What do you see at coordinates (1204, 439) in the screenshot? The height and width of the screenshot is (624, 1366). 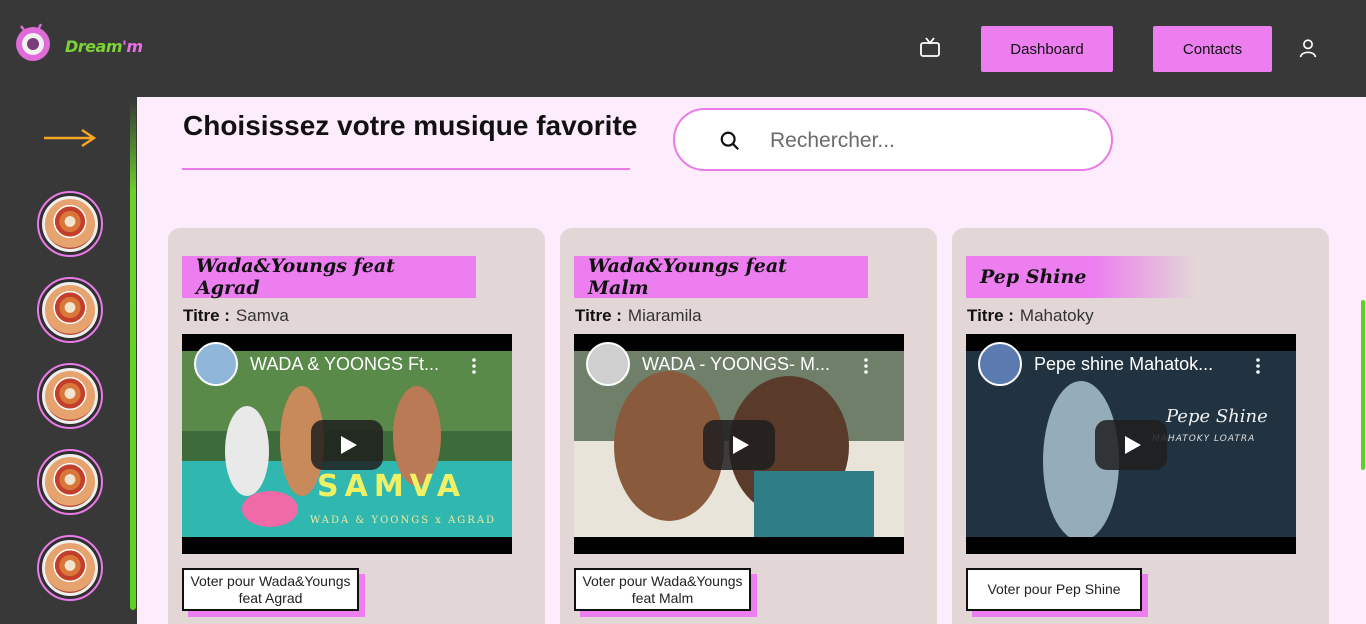 I see `video-overlay-subtitle: MAHATOKY LOATRA` at bounding box center [1204, 439].